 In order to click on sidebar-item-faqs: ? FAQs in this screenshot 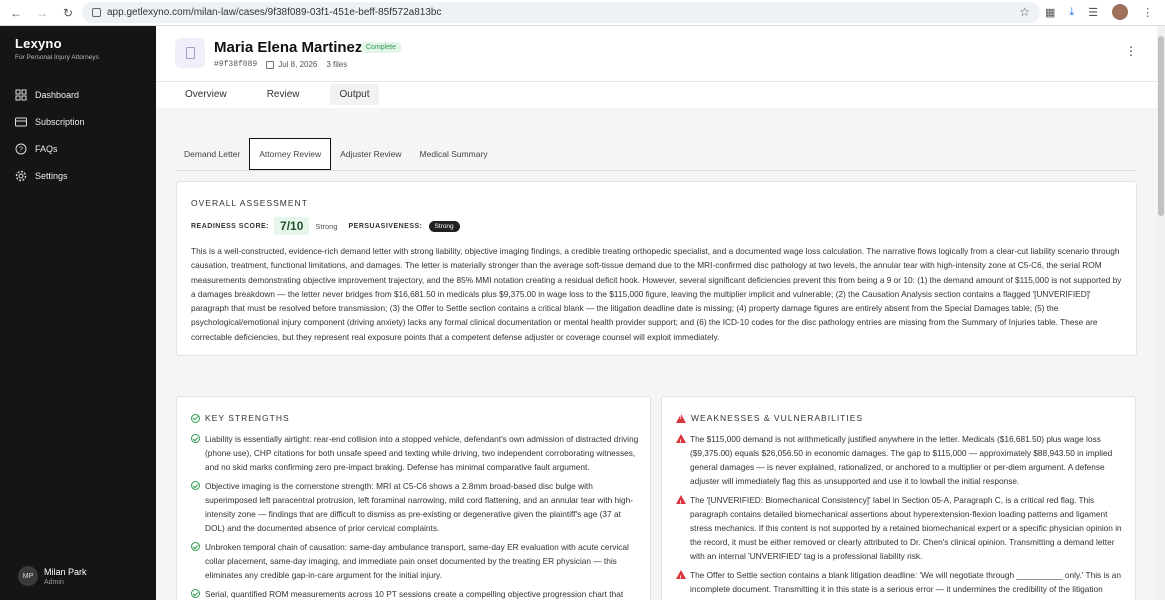, I will do `click(50, 148)`.